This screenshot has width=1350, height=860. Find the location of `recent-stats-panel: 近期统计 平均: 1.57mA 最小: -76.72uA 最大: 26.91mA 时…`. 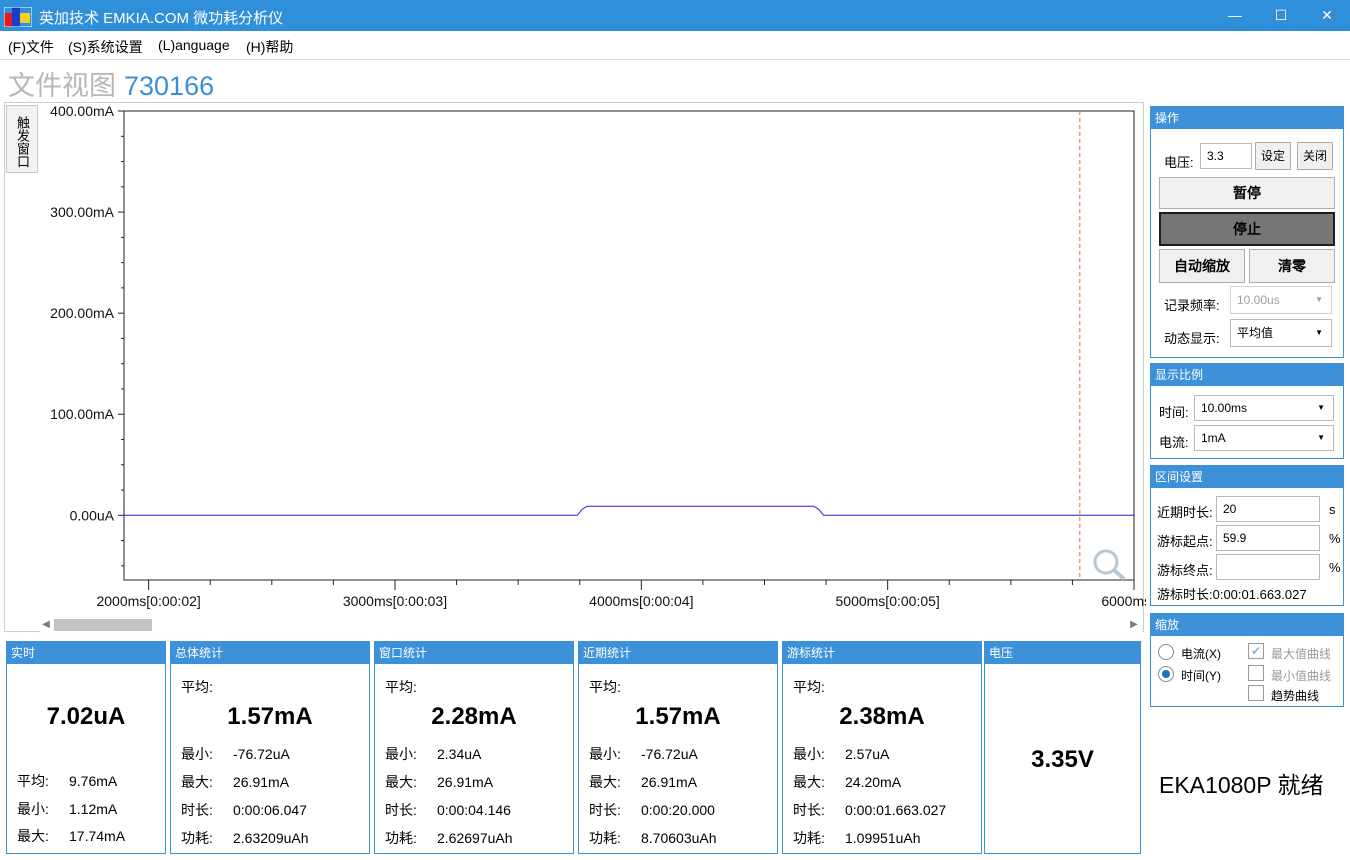

recent-stats-panel: 近期统计 平均: 1.57mA 最小: -76.72uA 最大: 26.91mA 时… is located at coordinates (678, 747).